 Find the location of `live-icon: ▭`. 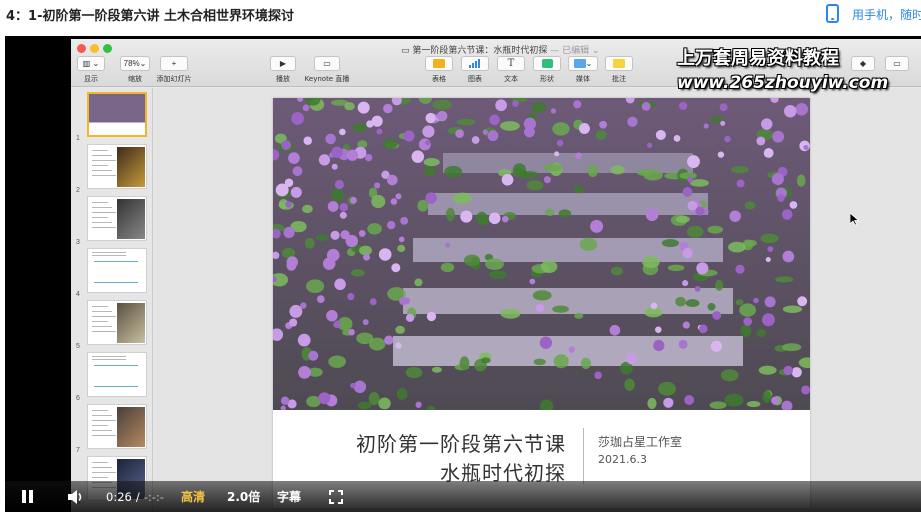

live-icon: ▭ is located at coordinates (327, 63).